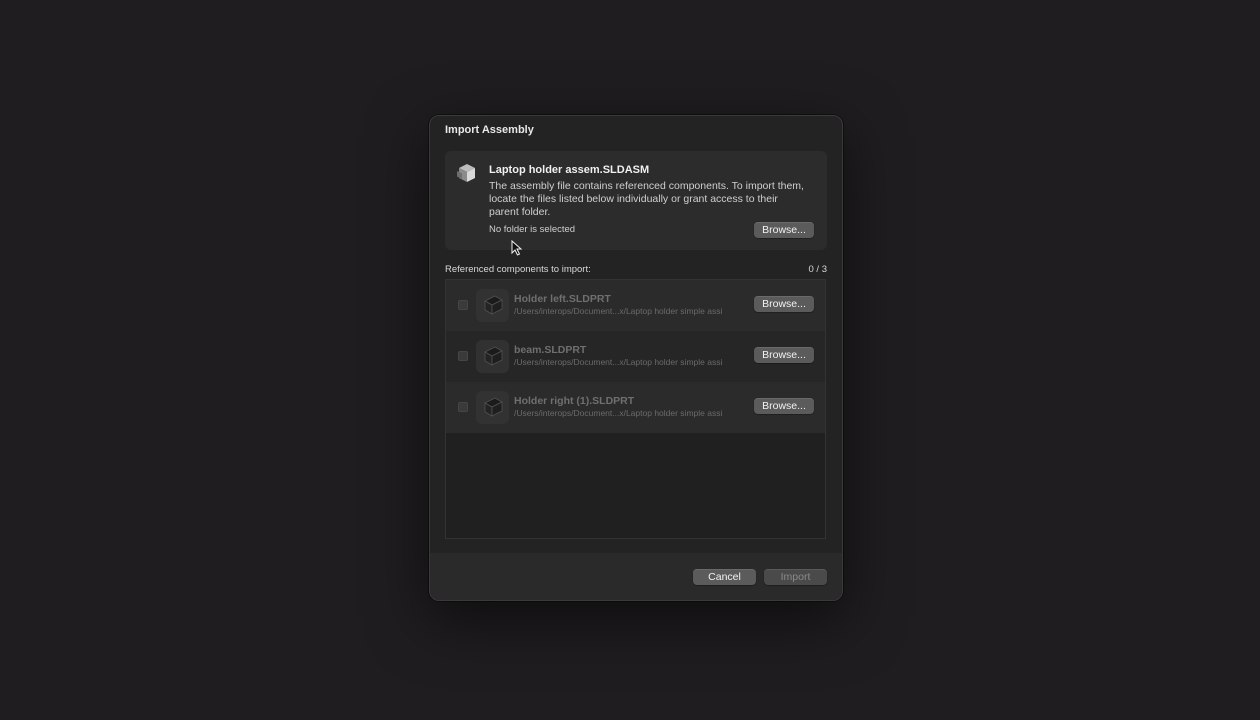  I want to click on component-name: beam.SLDPRT, so click(550, 350).